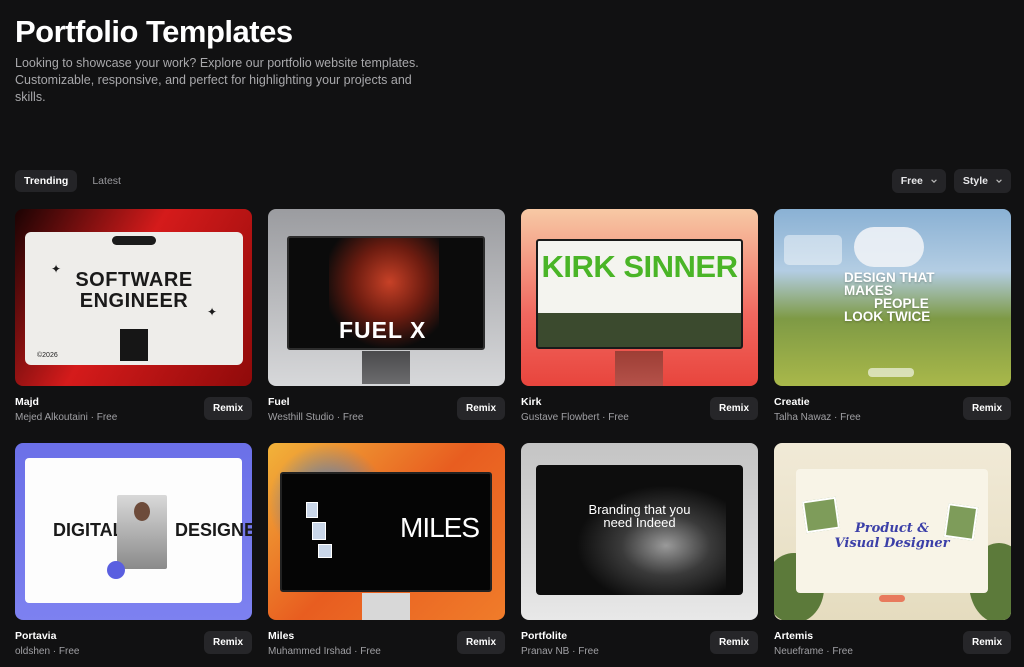 This screenshot has height=667, width=1024. What do you see at coordinates (66, 402) in the screenshot?
I see `template-name: Majd` at bounding box center [66, 402].